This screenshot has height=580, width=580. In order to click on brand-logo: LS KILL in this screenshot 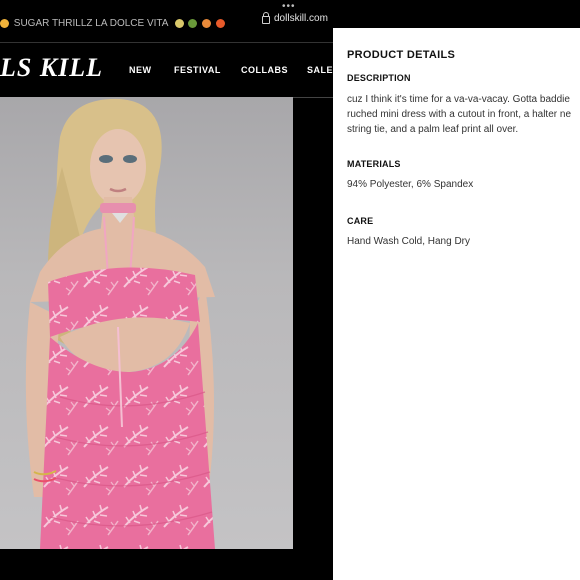, I will do `click(51, 68)`.